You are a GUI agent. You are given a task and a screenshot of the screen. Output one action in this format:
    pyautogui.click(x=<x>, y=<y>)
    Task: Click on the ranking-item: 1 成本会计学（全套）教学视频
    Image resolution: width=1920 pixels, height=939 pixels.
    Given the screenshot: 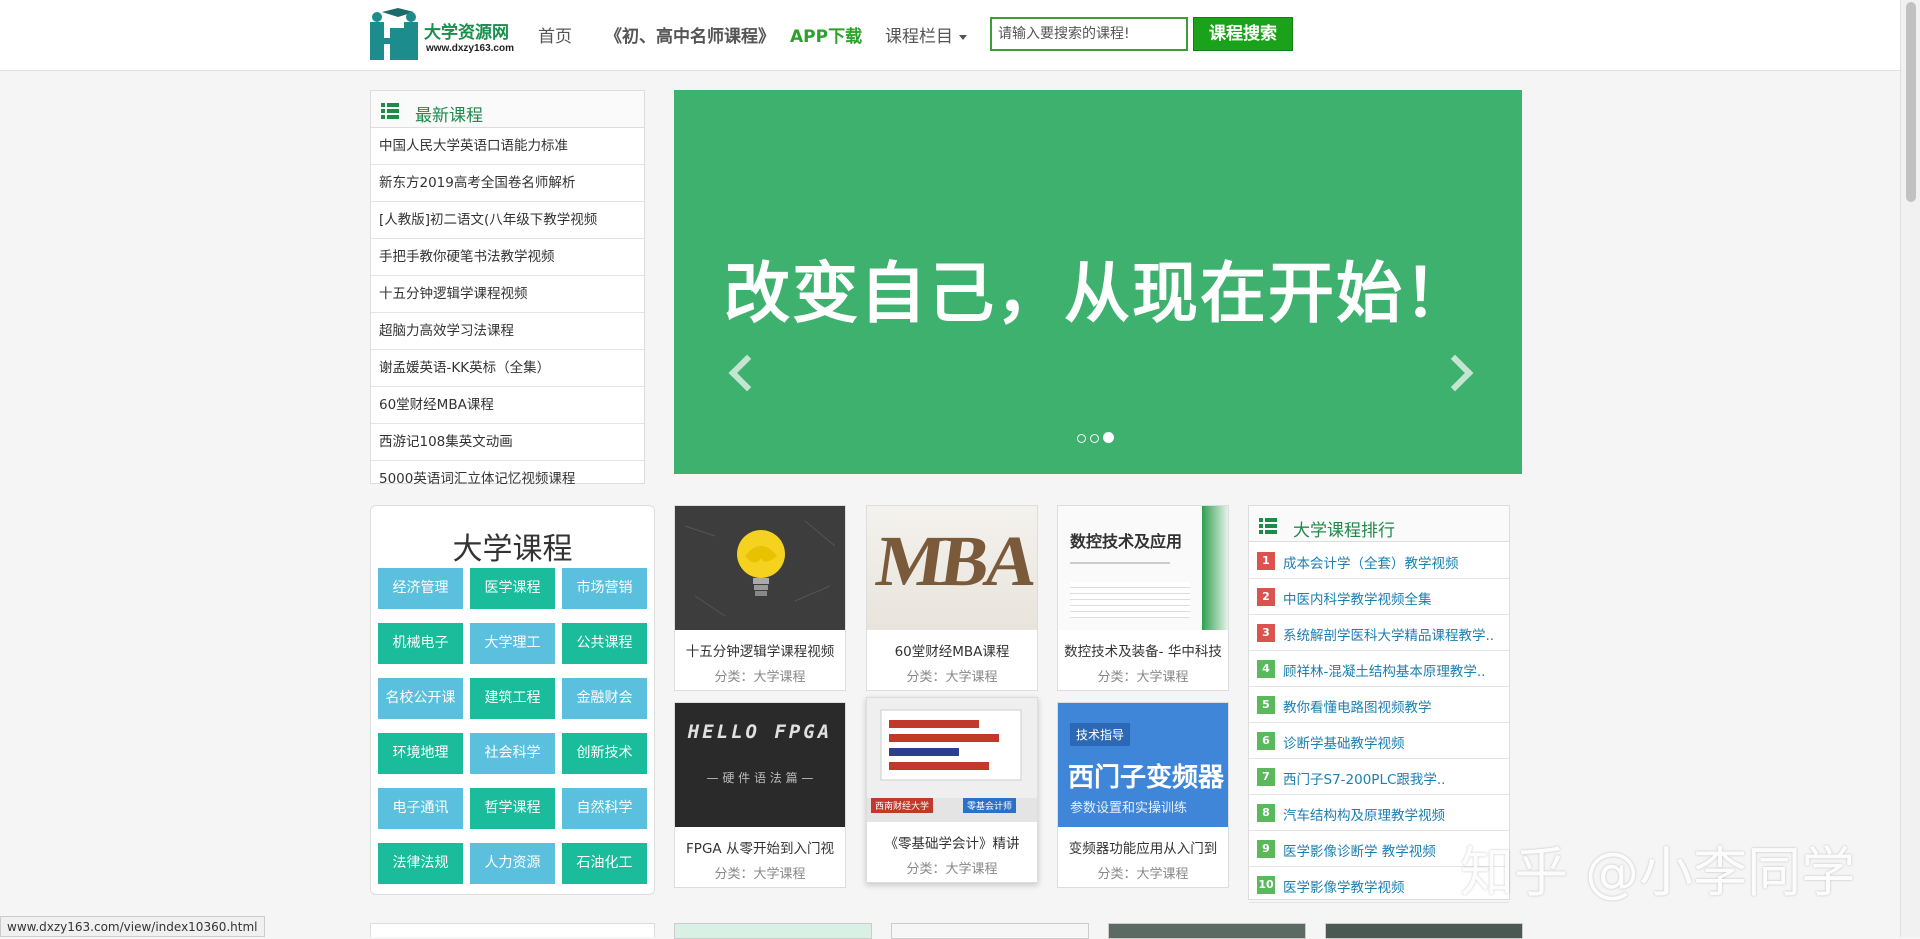 What is the action you would take?
    pyautogui.click(x=1379, y=560)
    